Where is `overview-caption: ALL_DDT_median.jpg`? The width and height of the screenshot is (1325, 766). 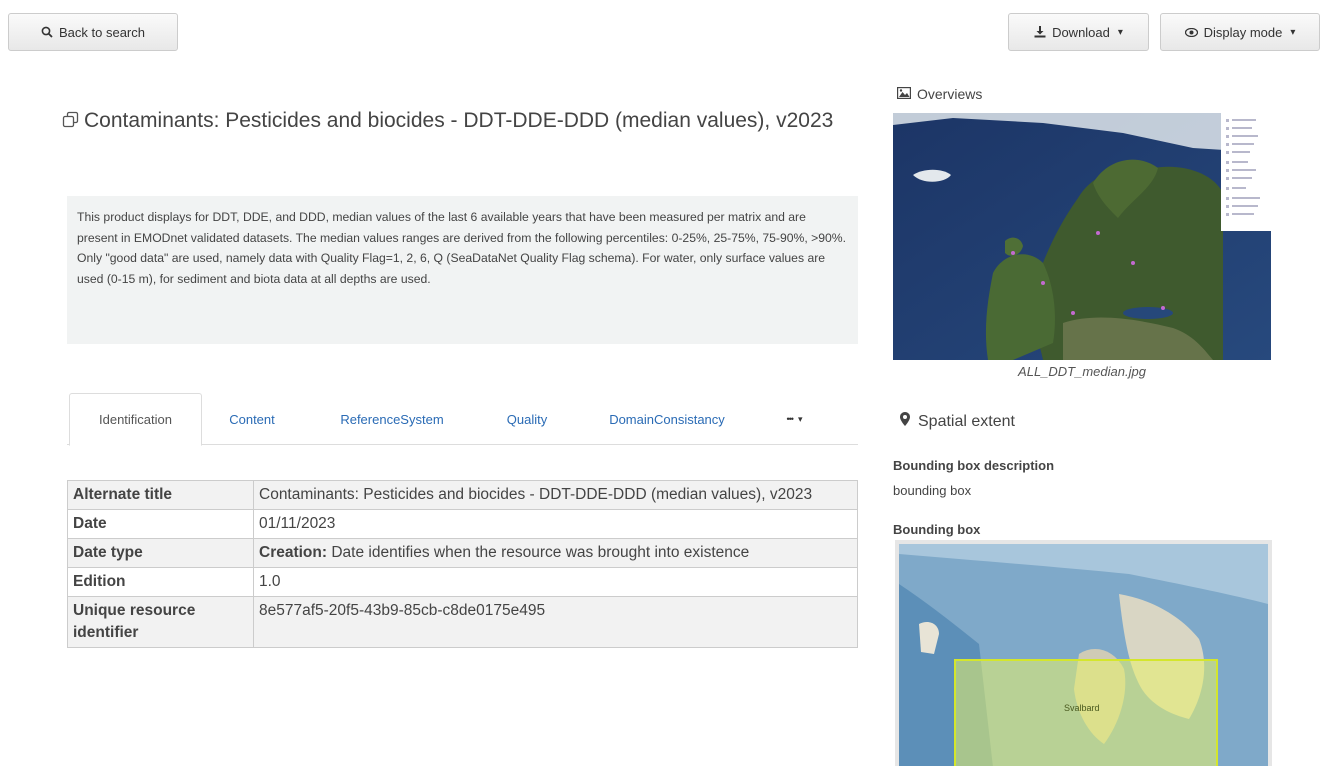
overview-caption: ALL_DDT_median.jpg is located at coordinates (1082, 371).